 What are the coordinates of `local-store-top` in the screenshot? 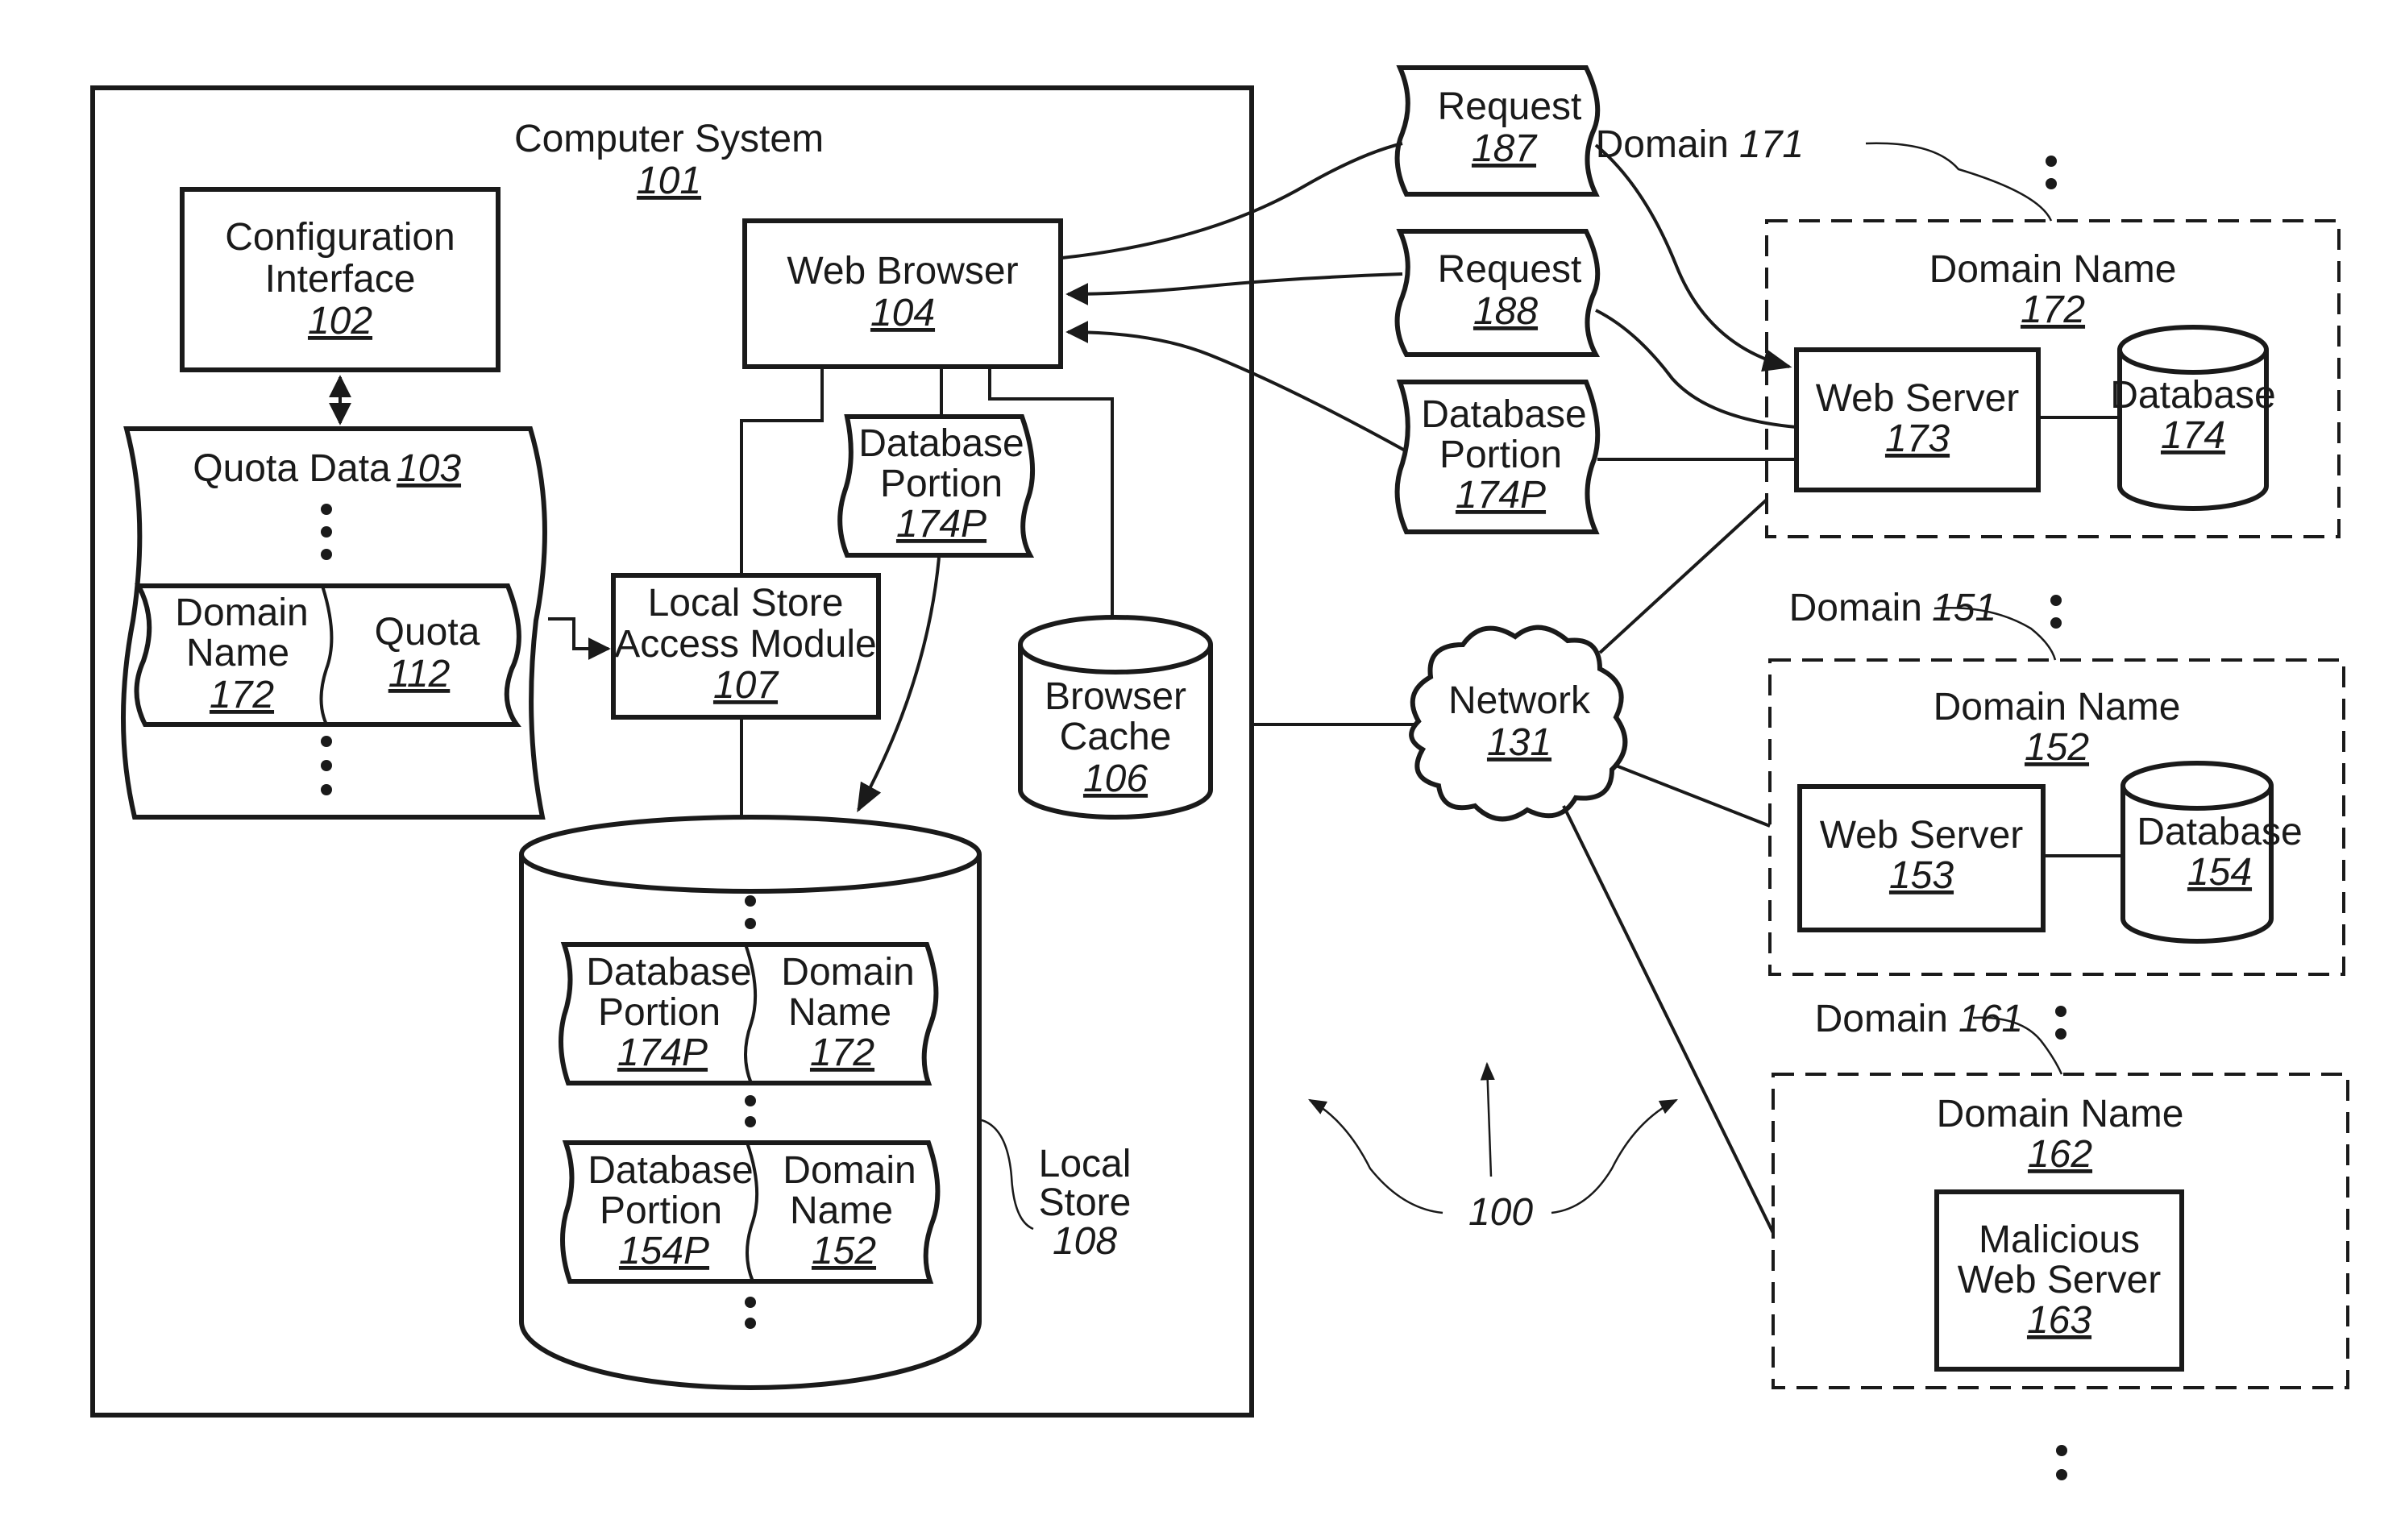 It's located at (751, 854).